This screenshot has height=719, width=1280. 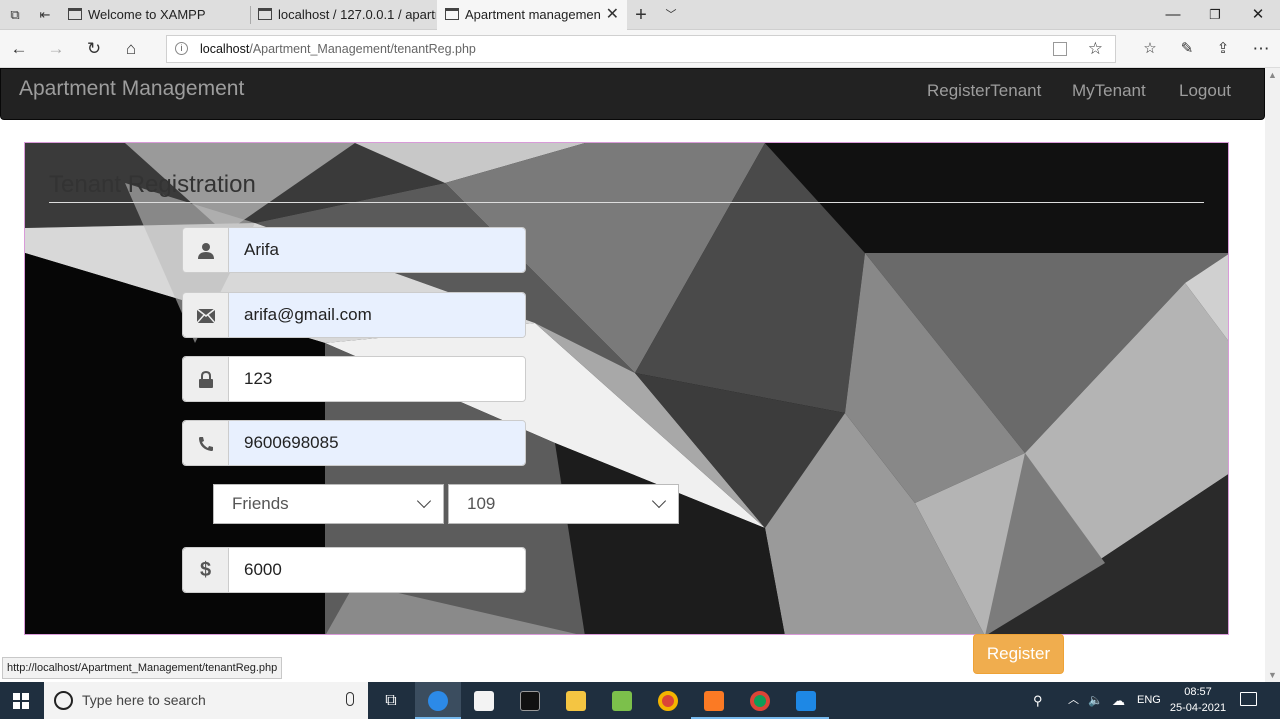 What do you see at coordinates (260, 503) in the screenshot?
I see `relation-select-value: Friends` at bounding box center [260, 503].